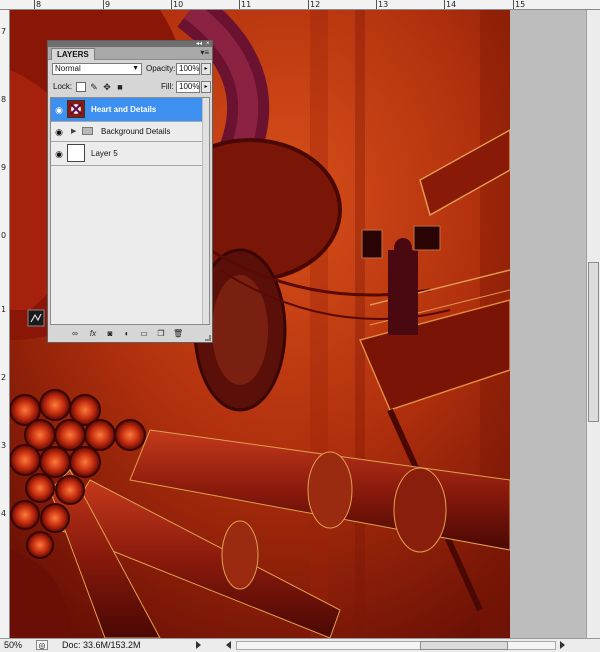  Describe the element at coordinates (130, 53) in the screenshot. I see `panel-tab-bar: LAYERS ▾≡` at that location.